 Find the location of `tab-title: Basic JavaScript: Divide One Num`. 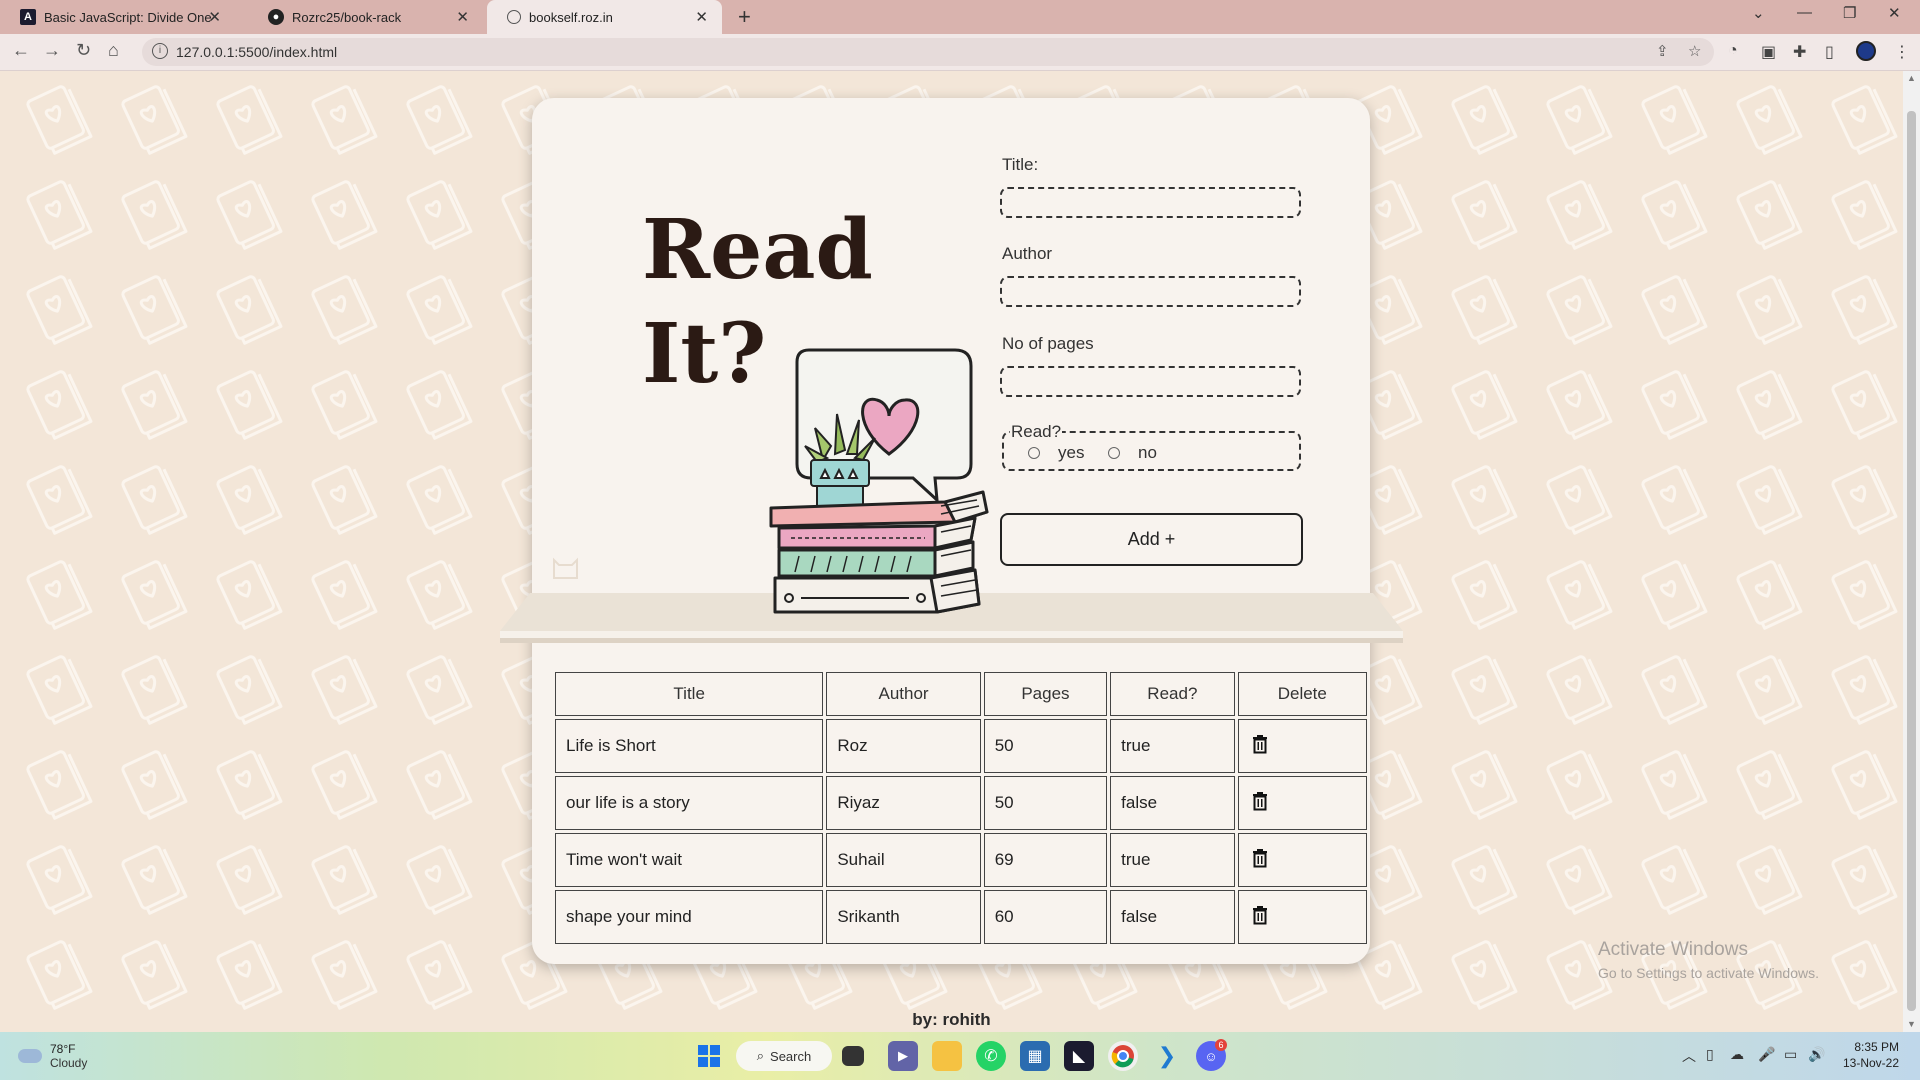

tab-title: Basic JavaScript: Divide One Num is located at coordinates (129, 17).